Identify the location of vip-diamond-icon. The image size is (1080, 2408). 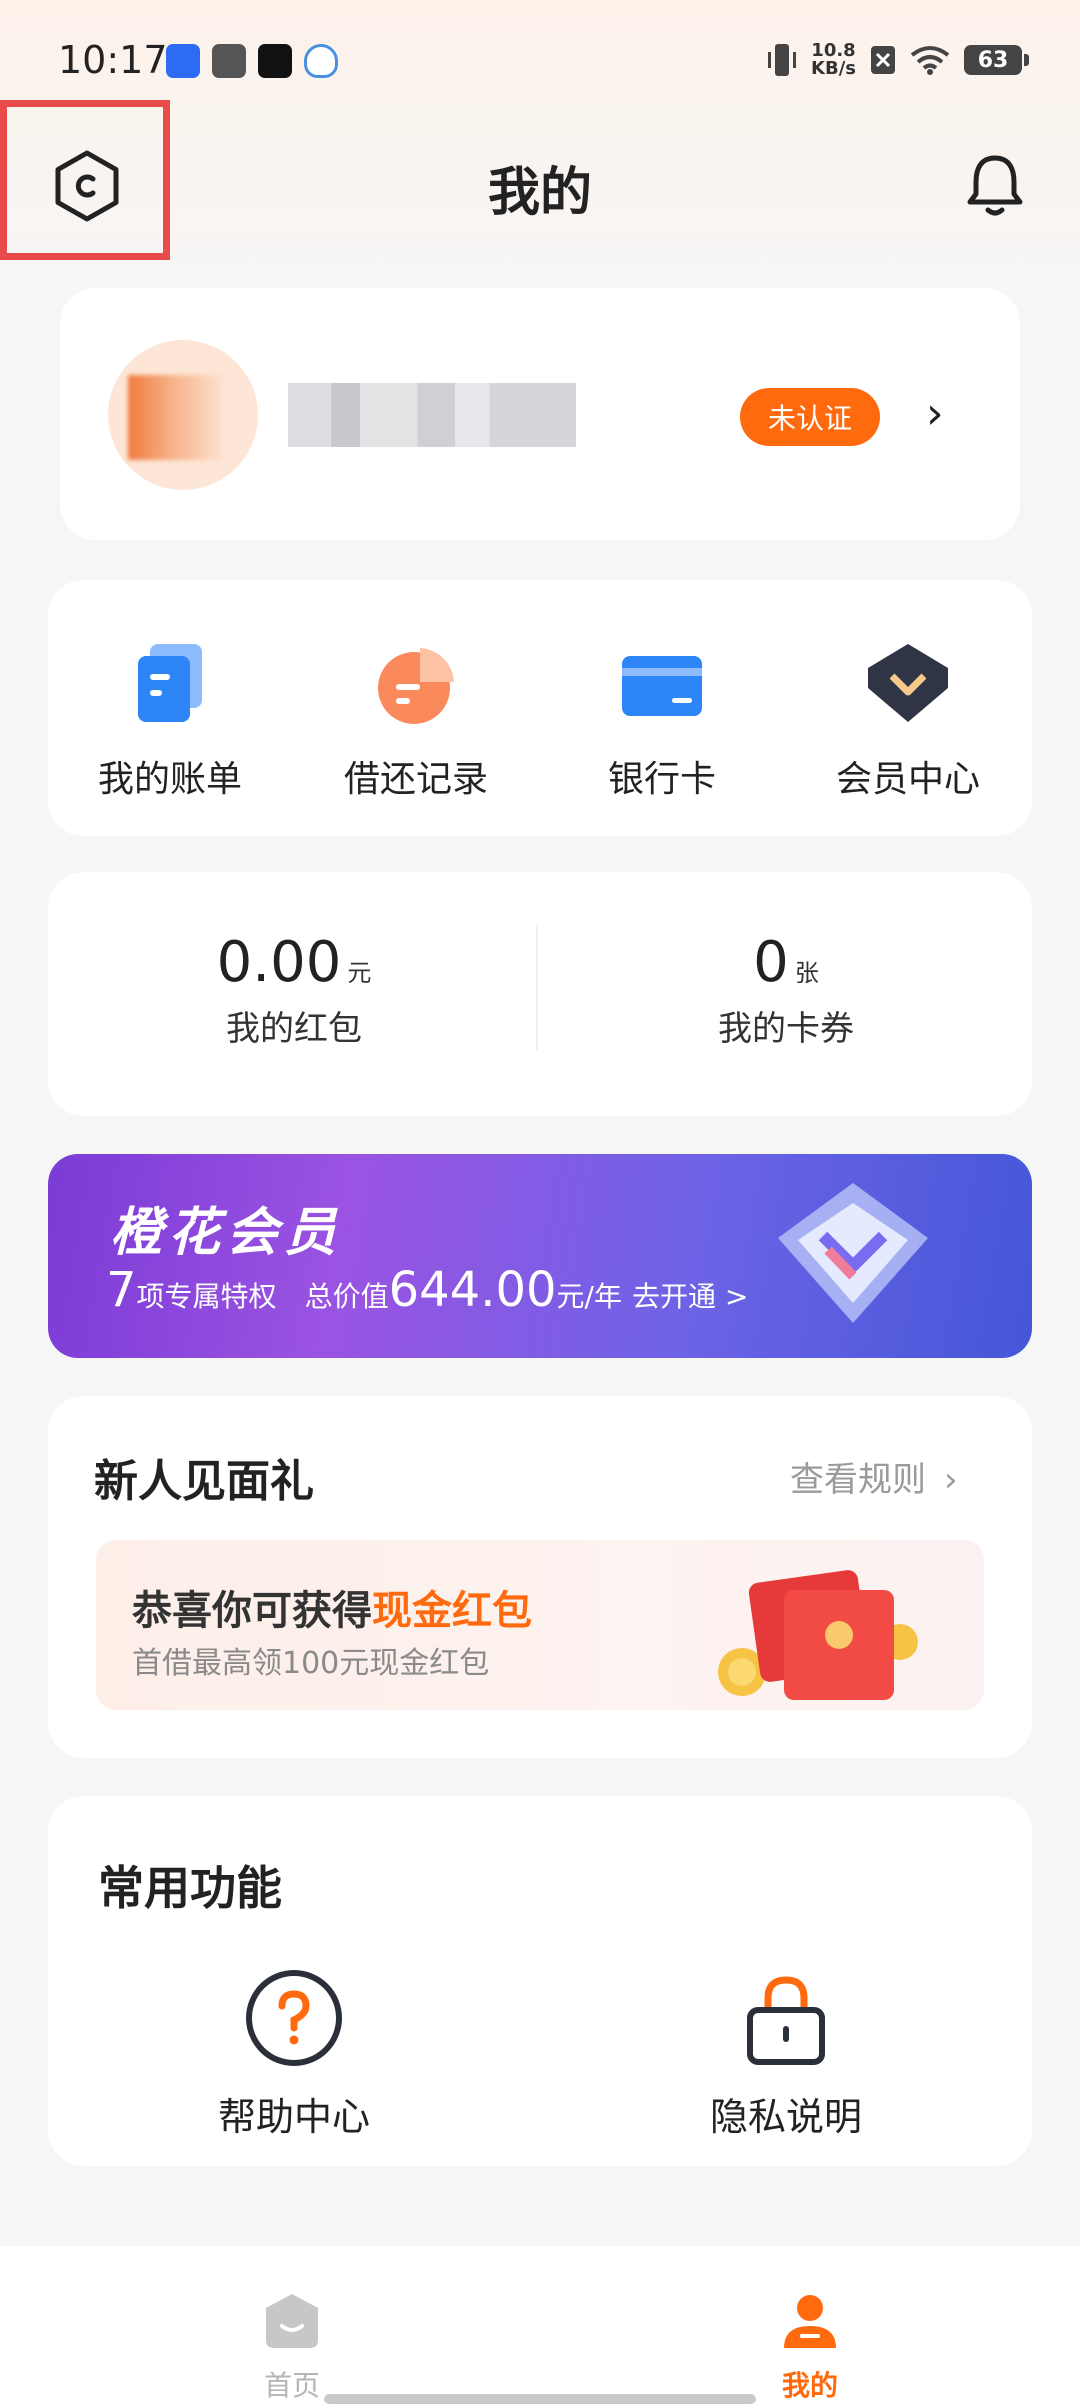
(853, 1253).